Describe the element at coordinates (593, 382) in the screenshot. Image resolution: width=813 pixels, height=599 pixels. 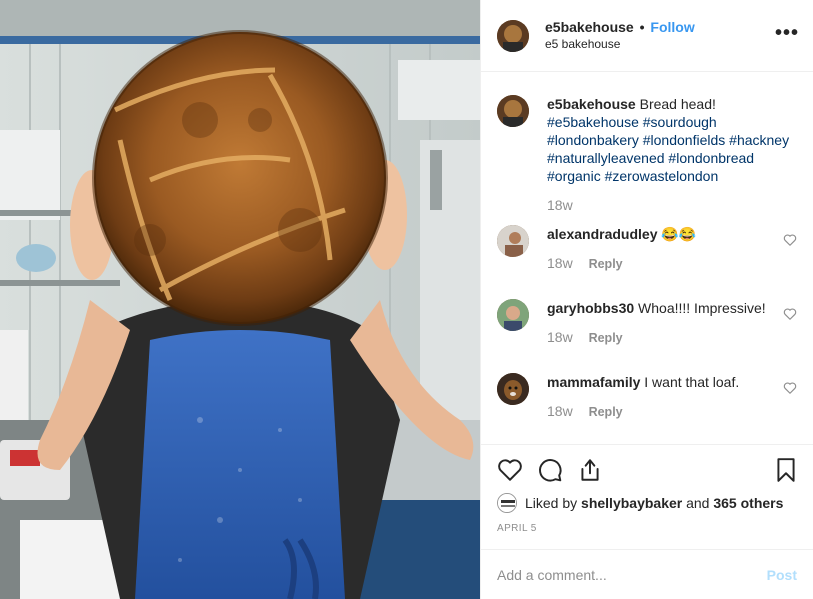
I see `comment-username: mammafamily` at that location.